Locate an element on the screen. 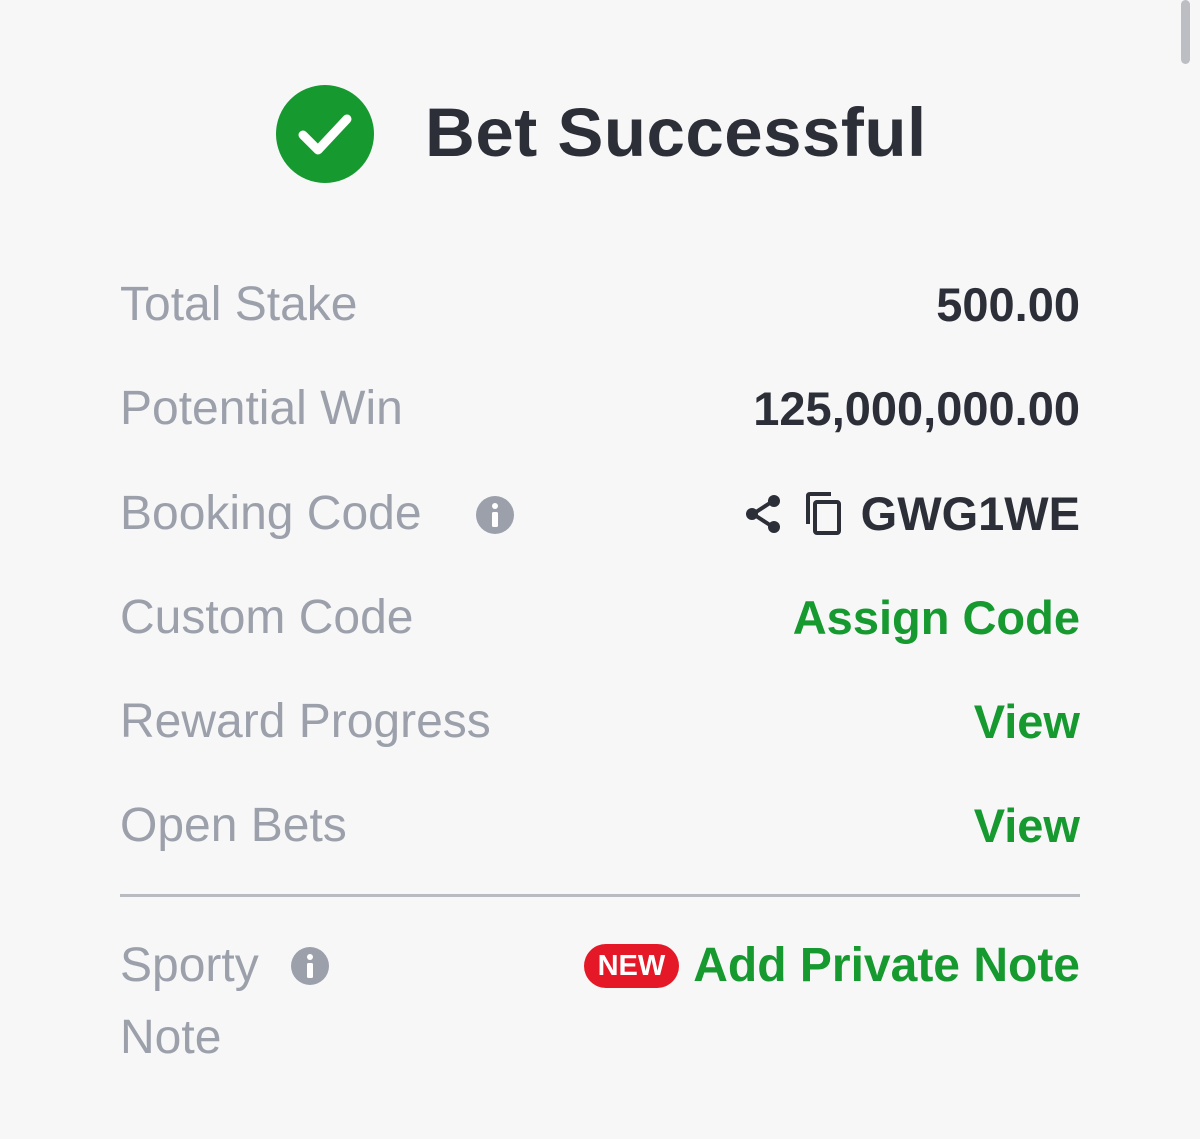  booking-code-value: GWG1WE is located at coordinates (970, 513).